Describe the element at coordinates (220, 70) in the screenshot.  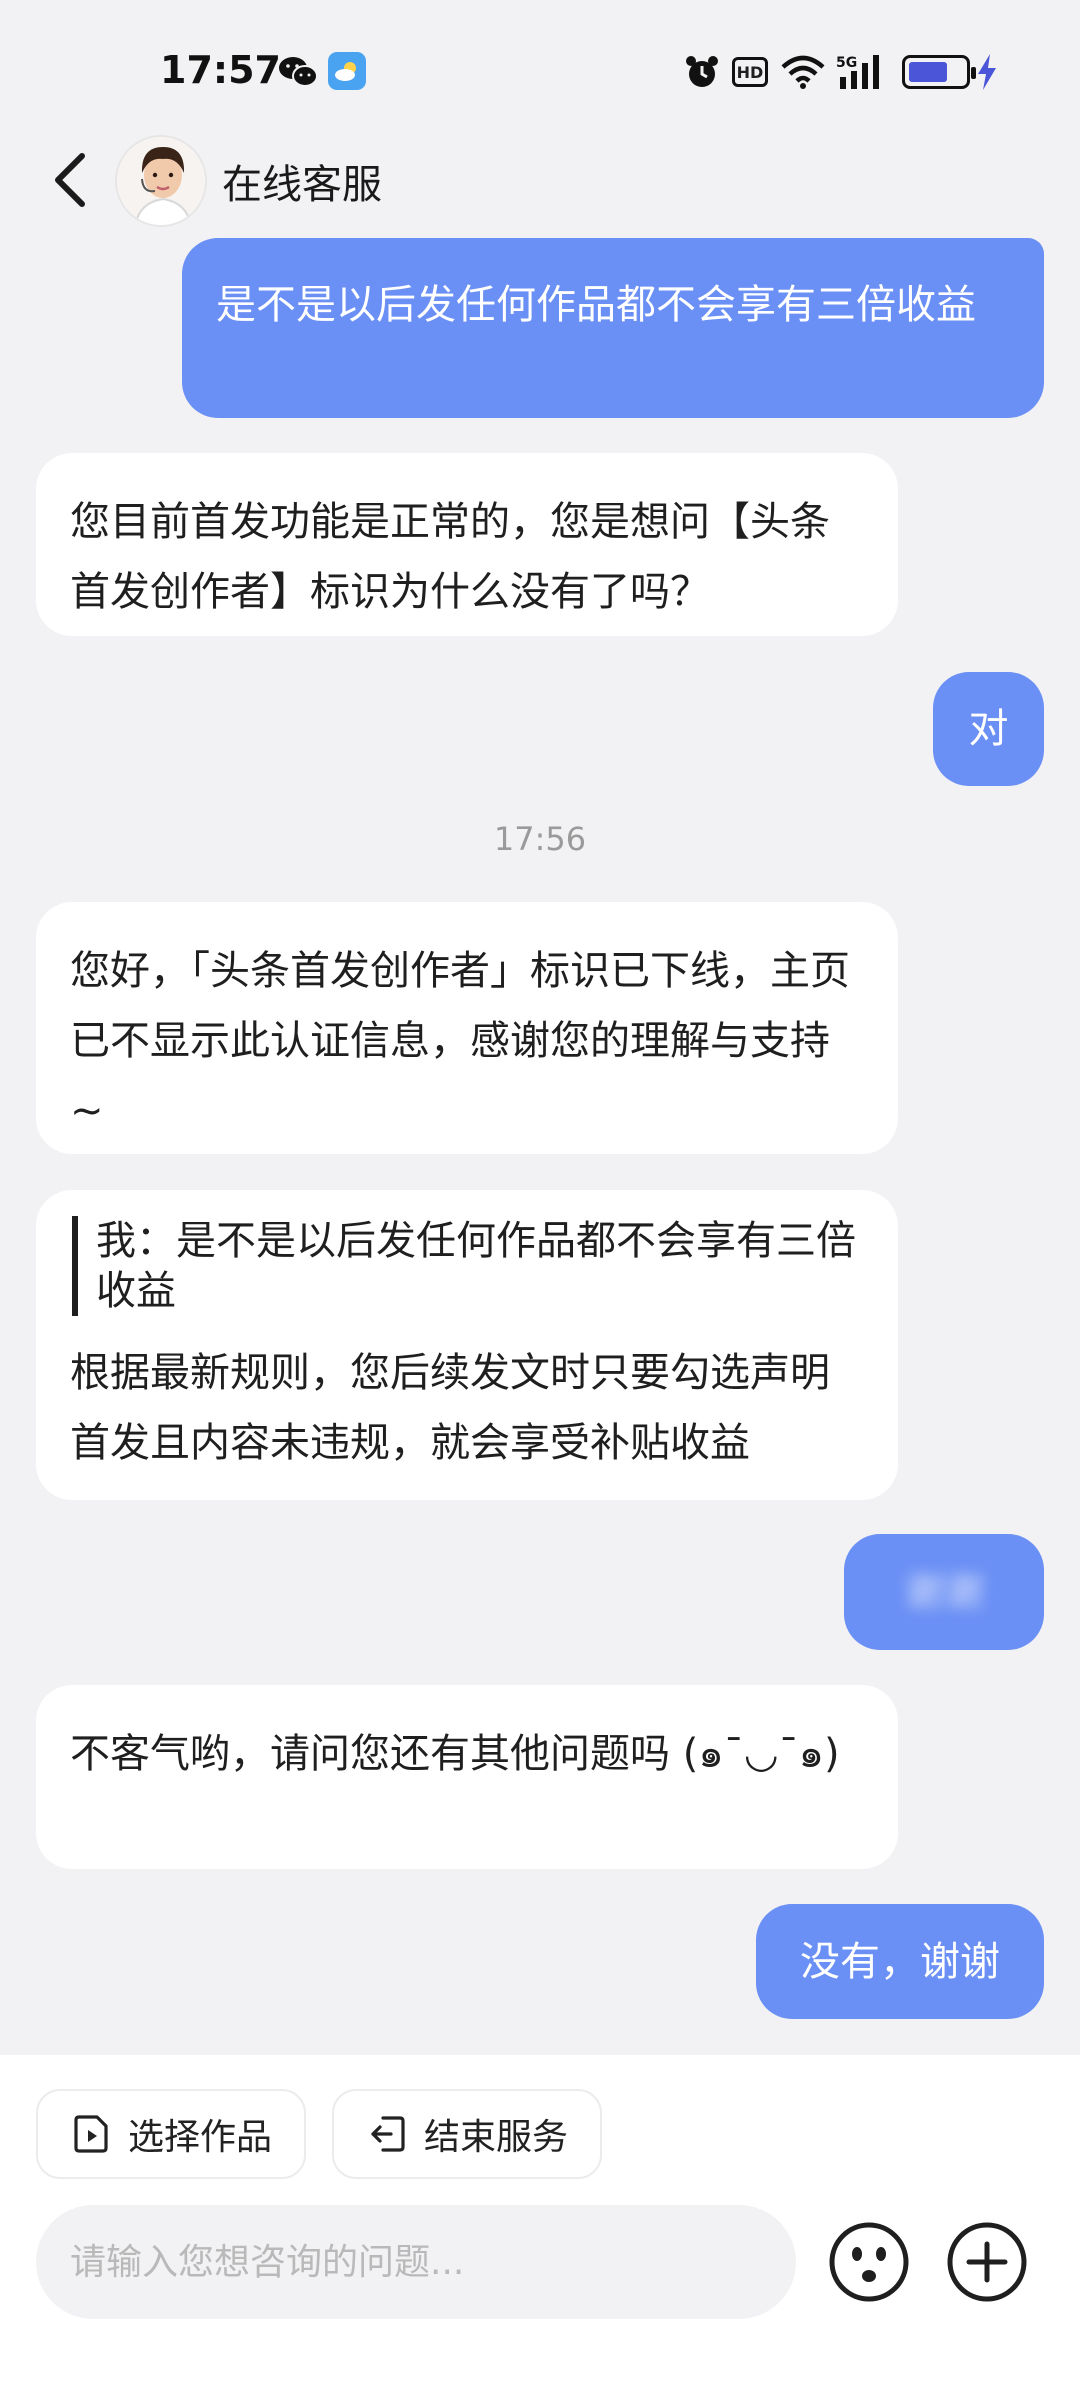
I see `status-time: 17:57` at that location.